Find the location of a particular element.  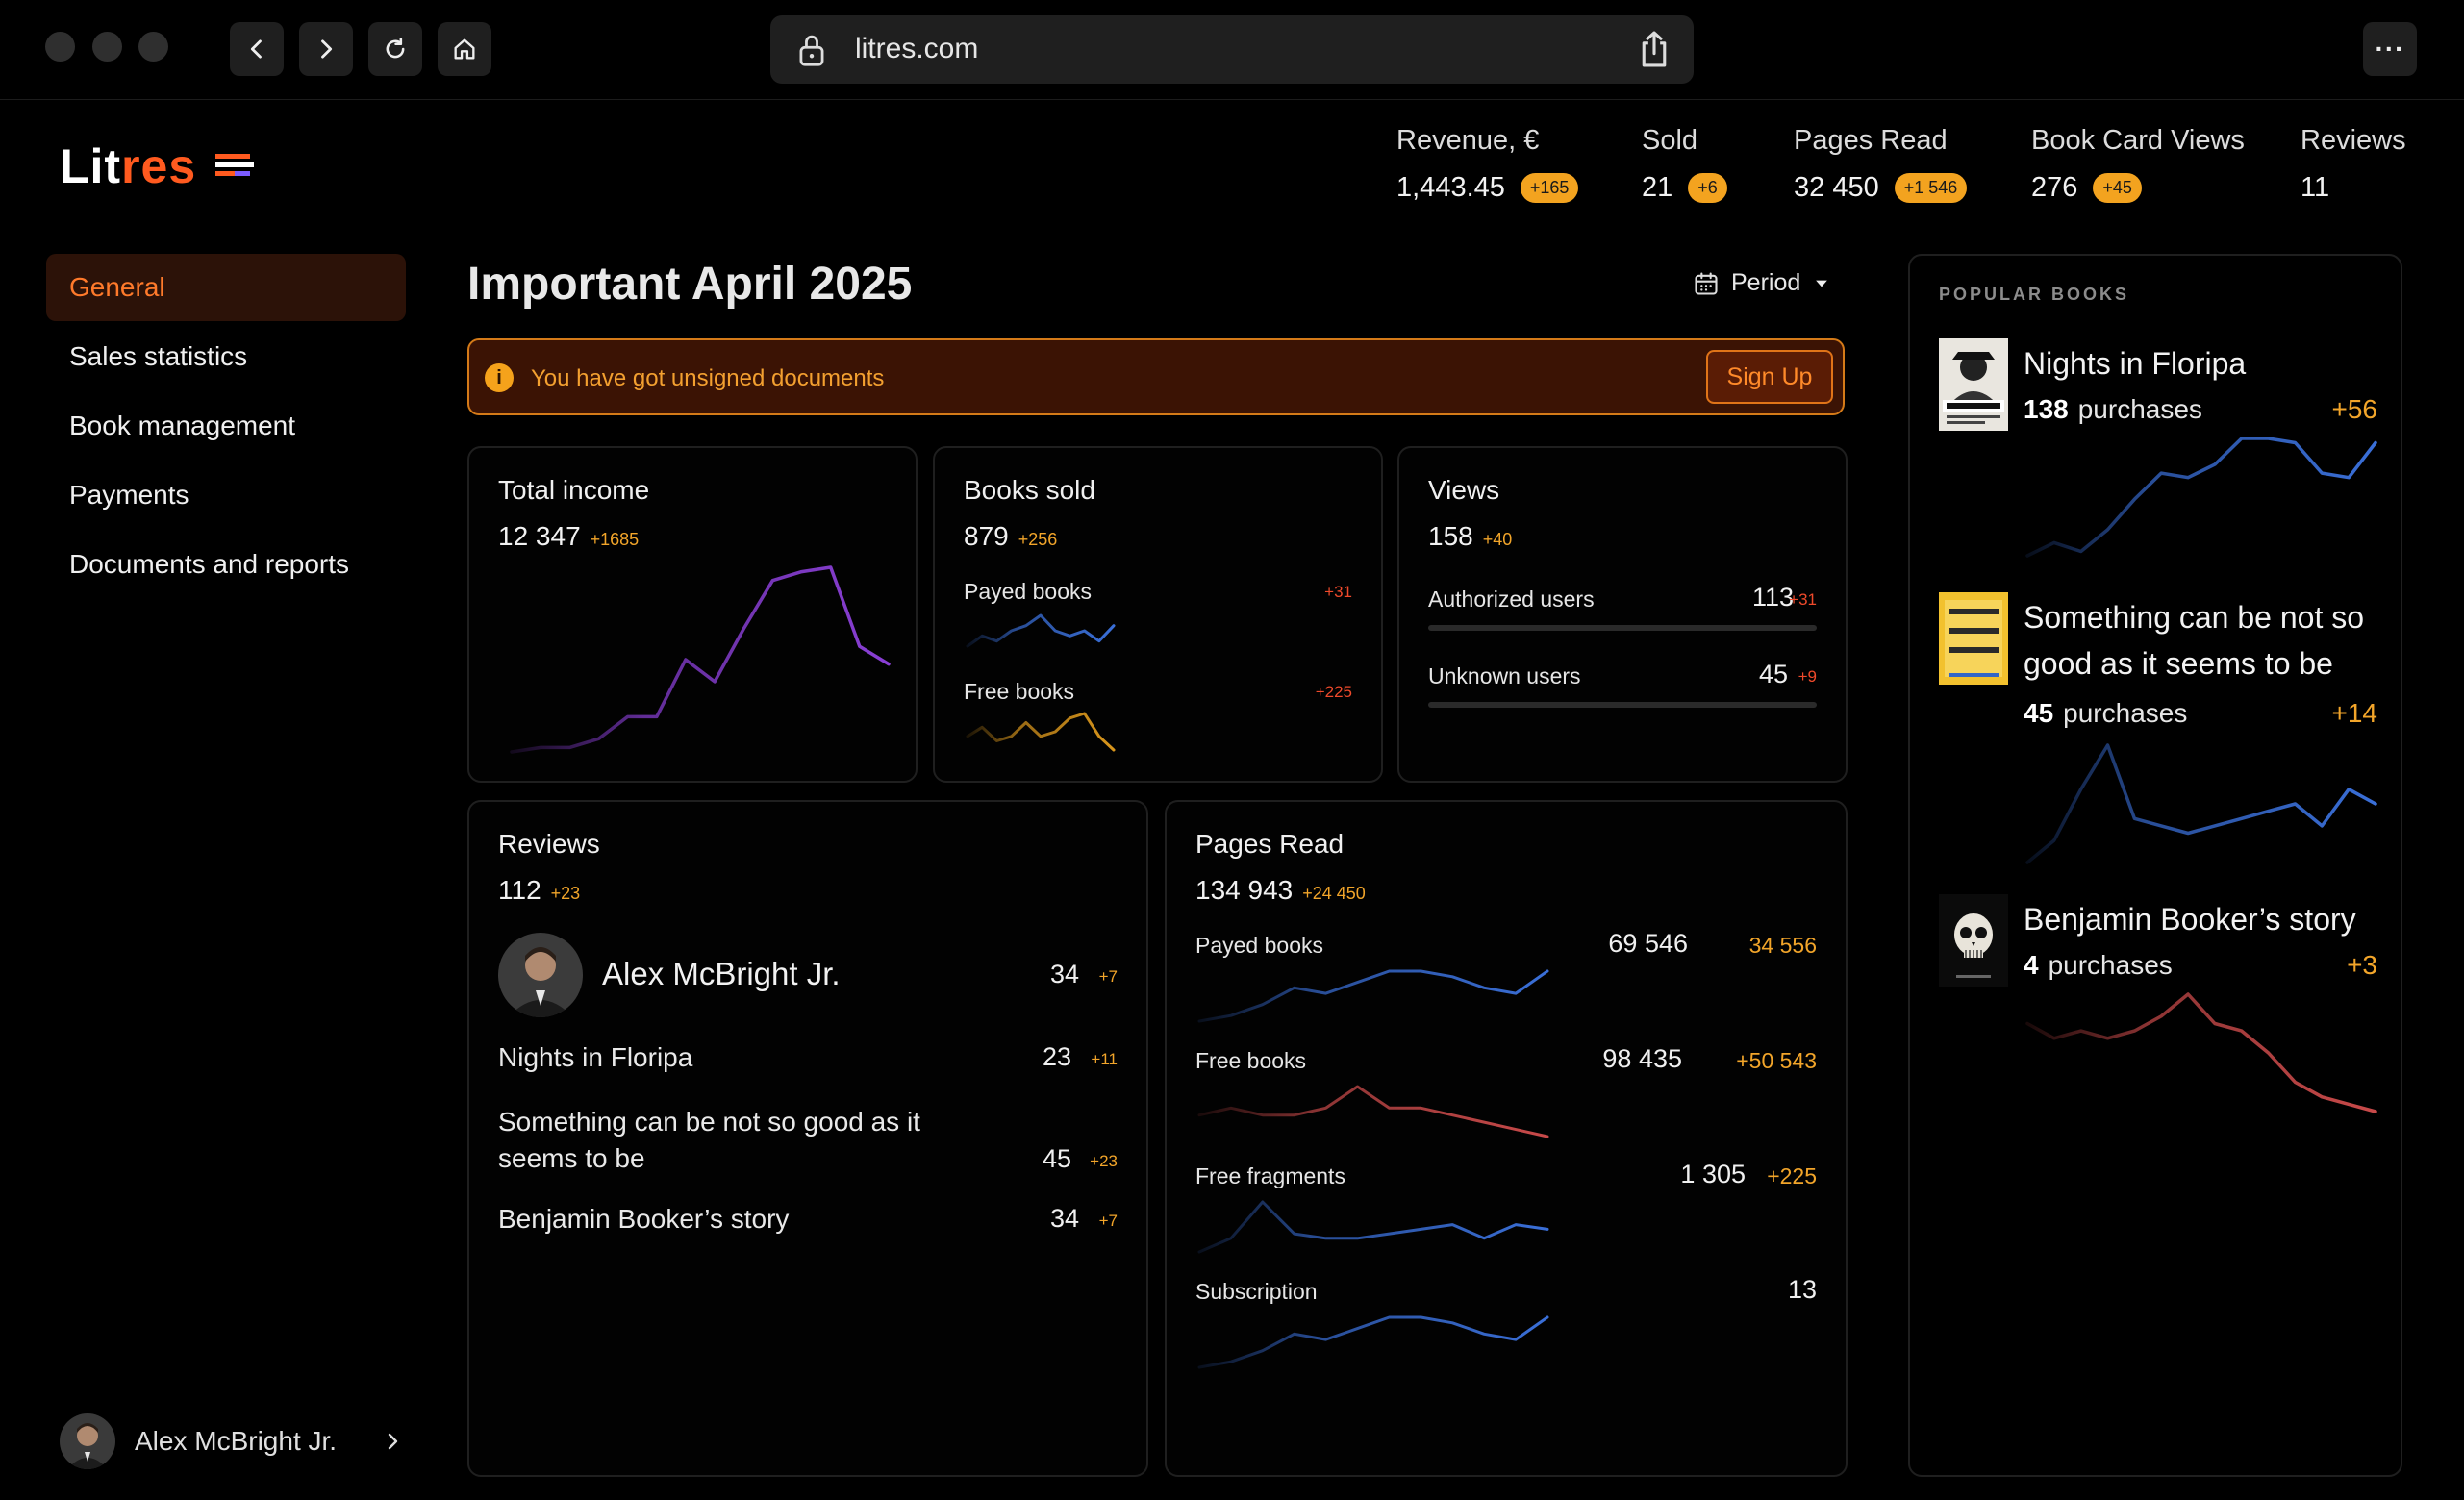

sidebar-item-sales-statistics: Sales statistics is located at coordinates (226, 356).